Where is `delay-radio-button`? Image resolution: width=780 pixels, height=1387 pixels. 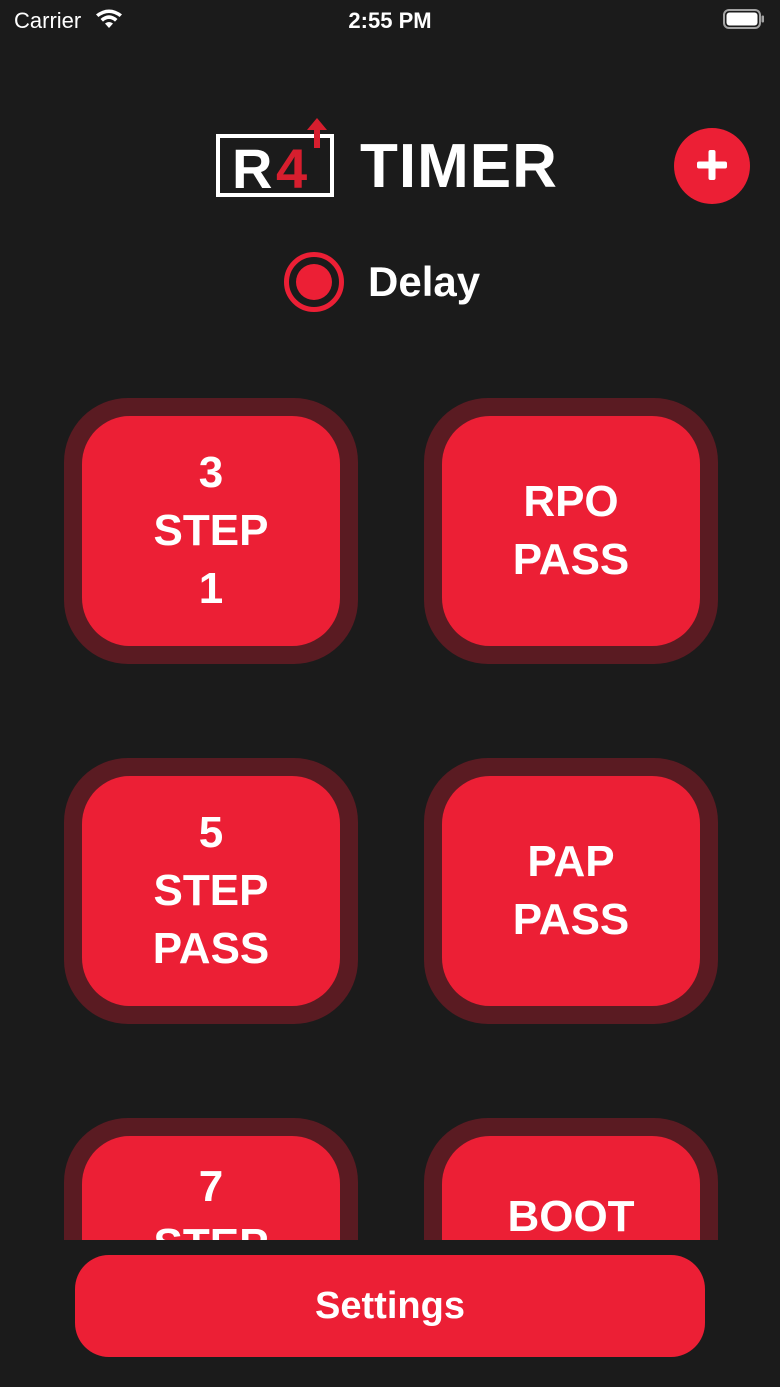
delay-radio-button is located at coordinates (314, 282).